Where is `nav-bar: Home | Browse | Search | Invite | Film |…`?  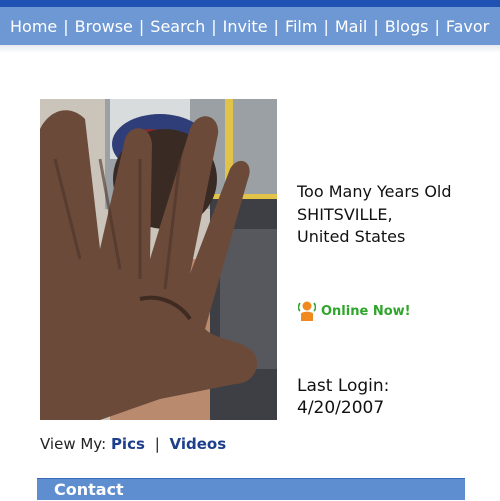 nav-bar: Home | Browse | Search | Invite | Film |… is located at coordinates (250, 26).